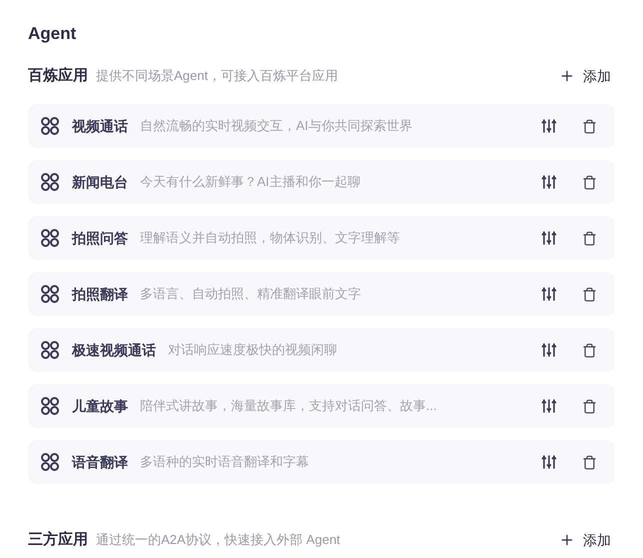 This screenshot has width=643, height=558. What do you see at coordinates (250, 294) in the screenshot?
I see `agent-description: 多语言、自动拍照、精准翻译眼前文字` at bounding box center [250, 294].